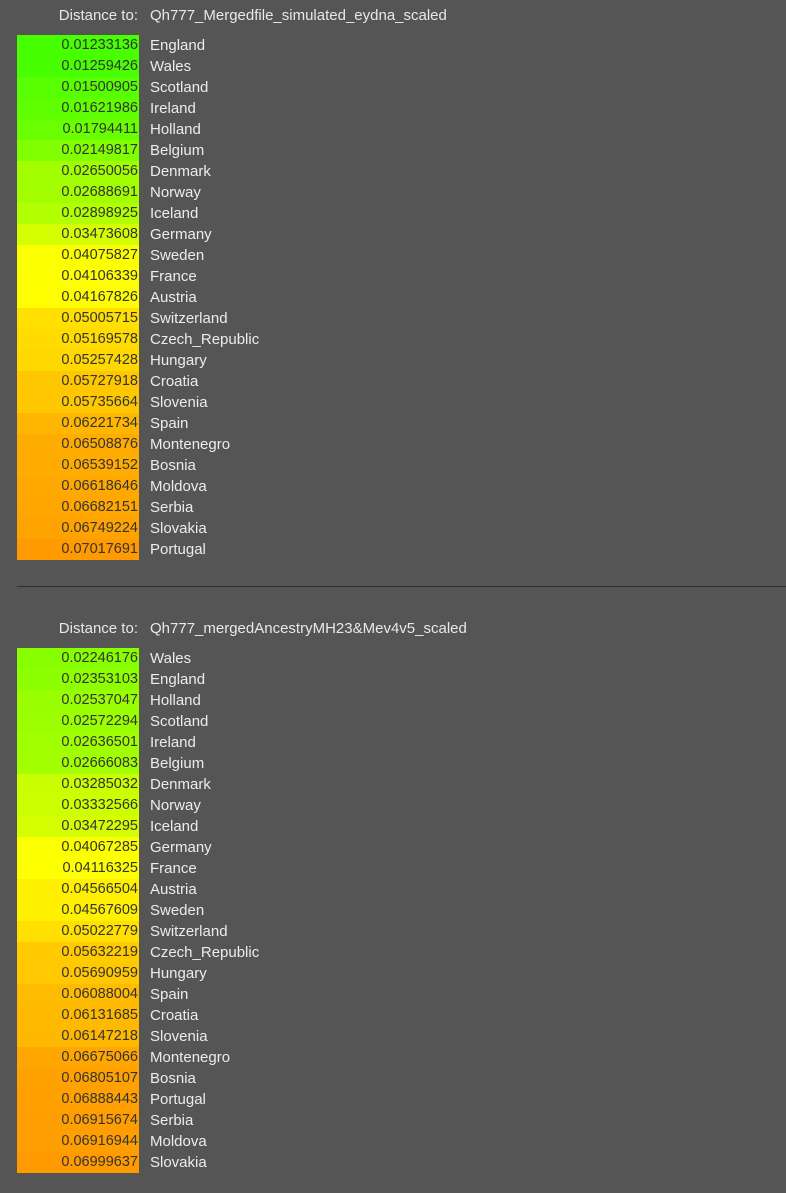 This screenshot has width=786, height=1193. I want to click on distance-value: 0.02666083, so click(78, 763).